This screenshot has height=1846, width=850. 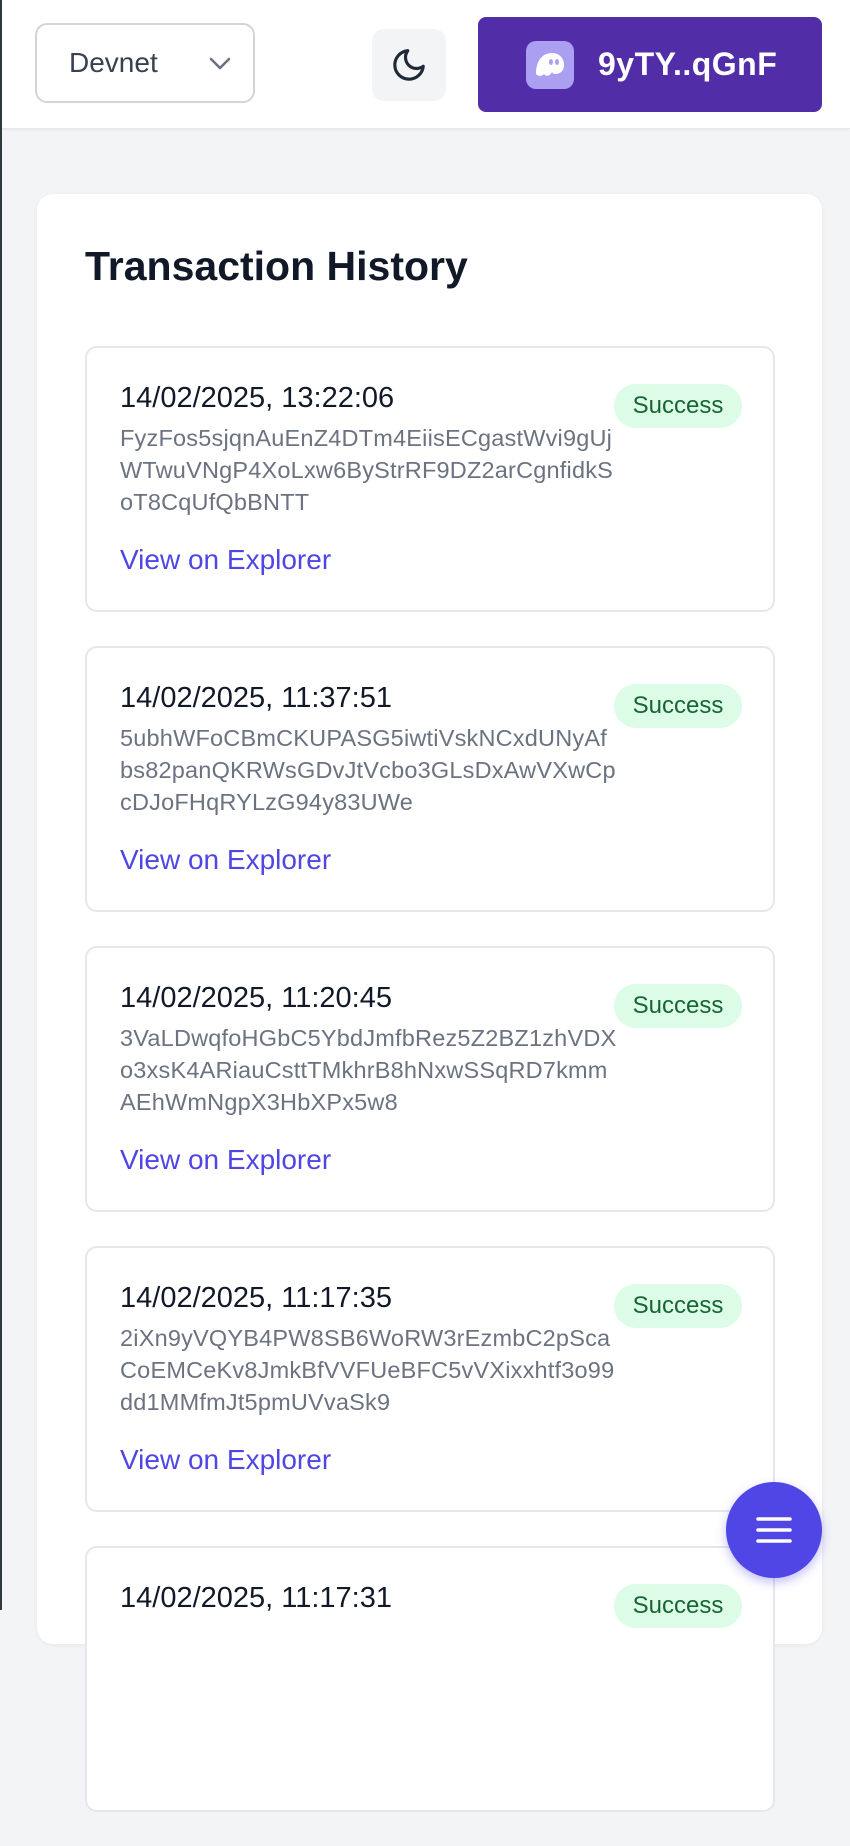 I want to click on network-select: Devnet, so click(x=145, y=63).